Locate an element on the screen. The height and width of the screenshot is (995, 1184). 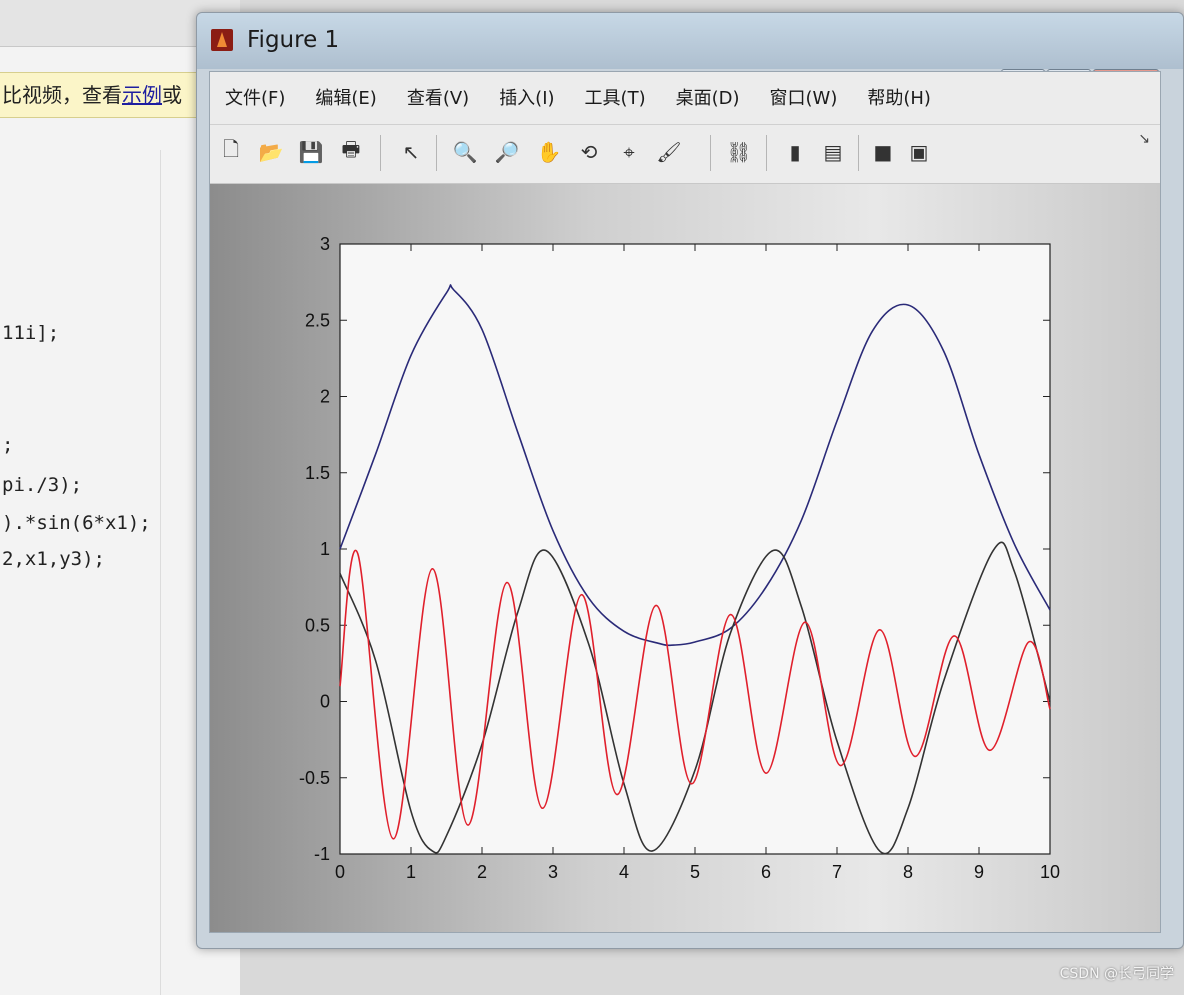
pointer-icon: ↖ is located at coordinates (411, 152).